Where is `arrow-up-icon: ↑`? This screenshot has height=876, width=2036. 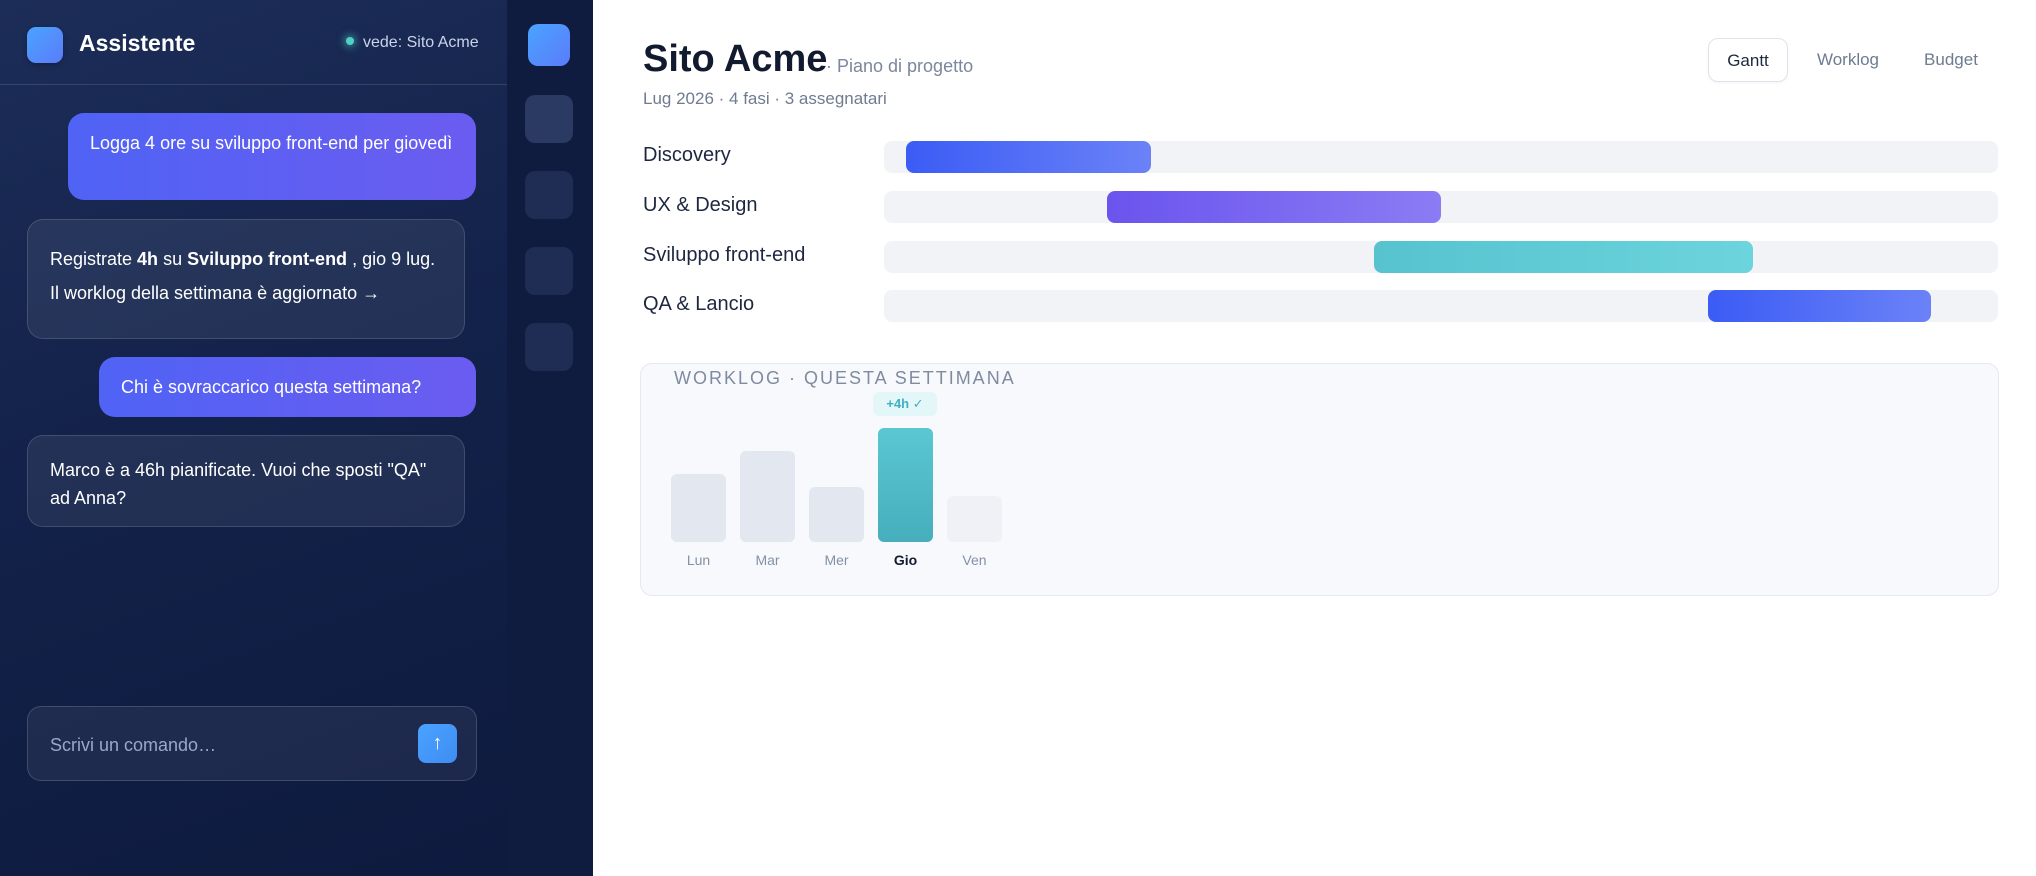 arrow-up-icon: ↑ is located at coordinates (437, 743).